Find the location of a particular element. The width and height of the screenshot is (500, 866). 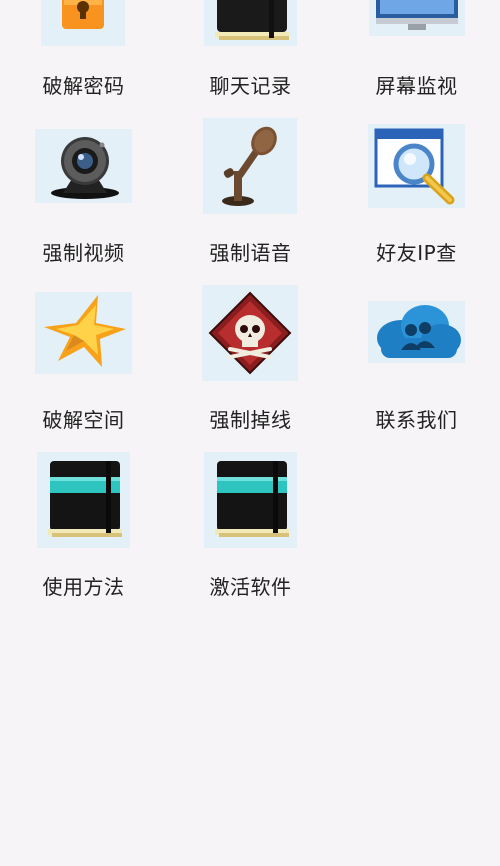

cloud-users-icon is located at coordinates (416, 332).